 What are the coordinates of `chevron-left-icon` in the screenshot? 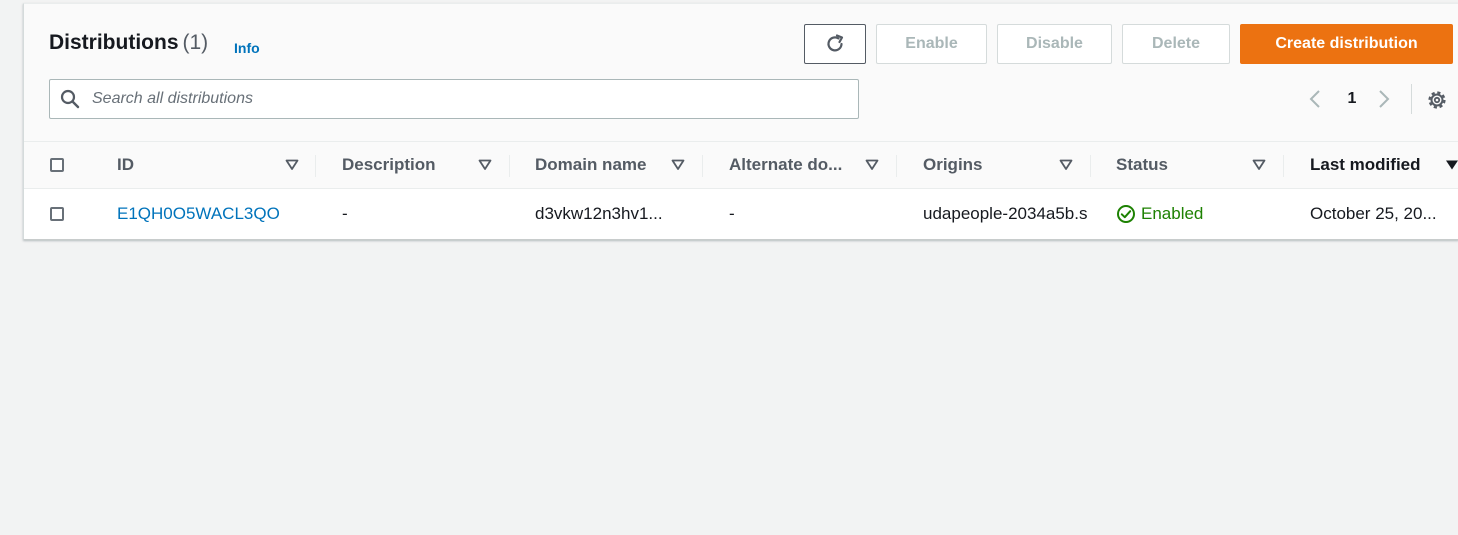 It's located at (1314, 99).